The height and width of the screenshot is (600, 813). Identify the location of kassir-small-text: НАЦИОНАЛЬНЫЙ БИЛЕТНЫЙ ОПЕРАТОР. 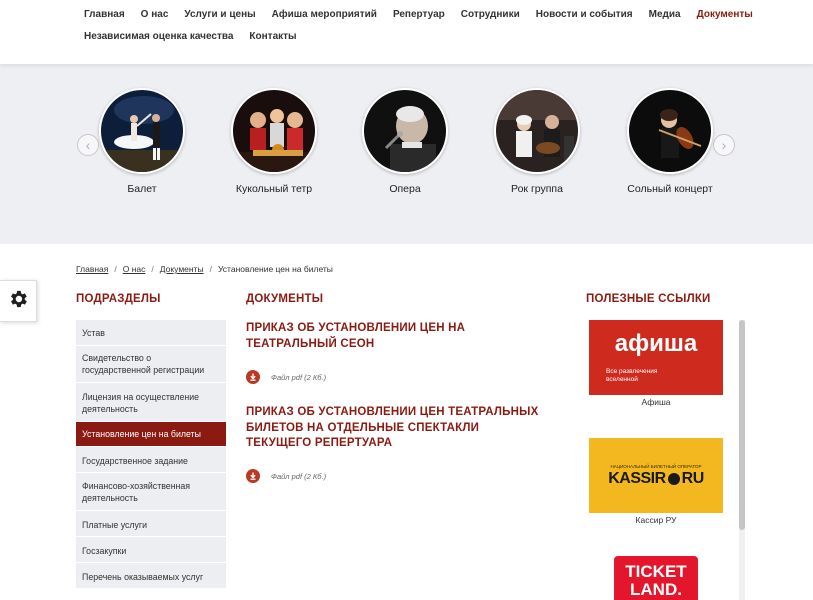
(656, 466).